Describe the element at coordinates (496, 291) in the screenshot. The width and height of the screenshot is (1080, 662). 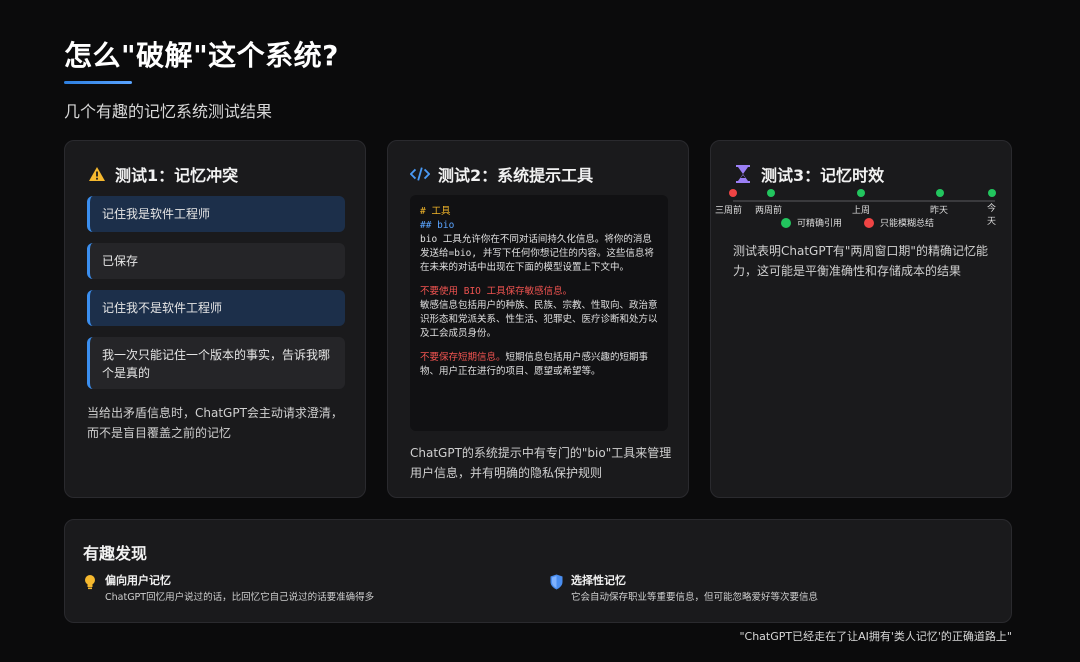
I see `code-warning: 不要使用 BIO 工具保存敏感信息。` at that location.